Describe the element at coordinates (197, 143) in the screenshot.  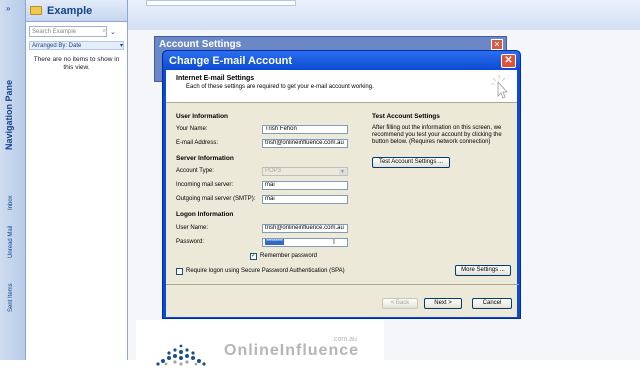
I see `email-label: E-mail Address:` at that location.